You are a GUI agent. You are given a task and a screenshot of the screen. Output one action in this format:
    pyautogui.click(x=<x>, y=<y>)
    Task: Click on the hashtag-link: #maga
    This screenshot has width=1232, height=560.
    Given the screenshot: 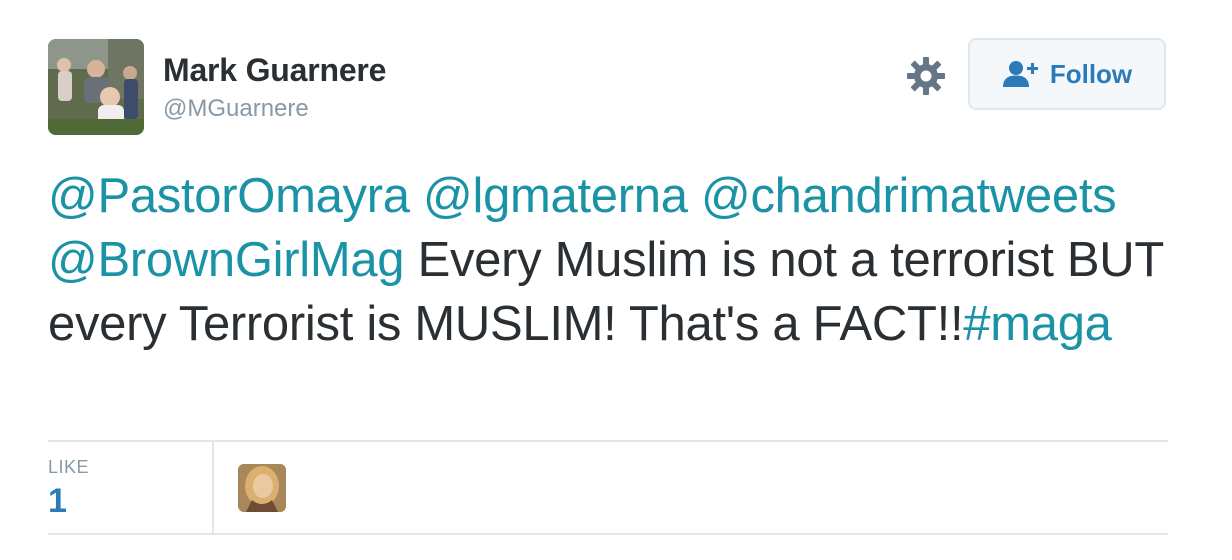 What is the action you would take?
    pyautogui.click(x=1037, y=324)
    